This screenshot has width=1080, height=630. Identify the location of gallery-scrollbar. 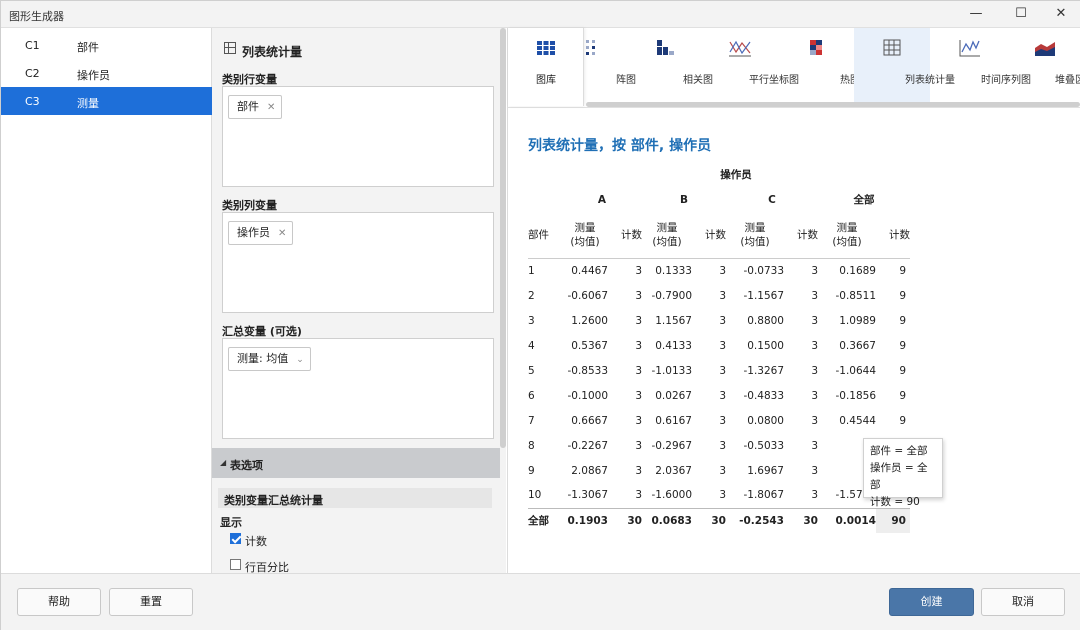
(833, 104).